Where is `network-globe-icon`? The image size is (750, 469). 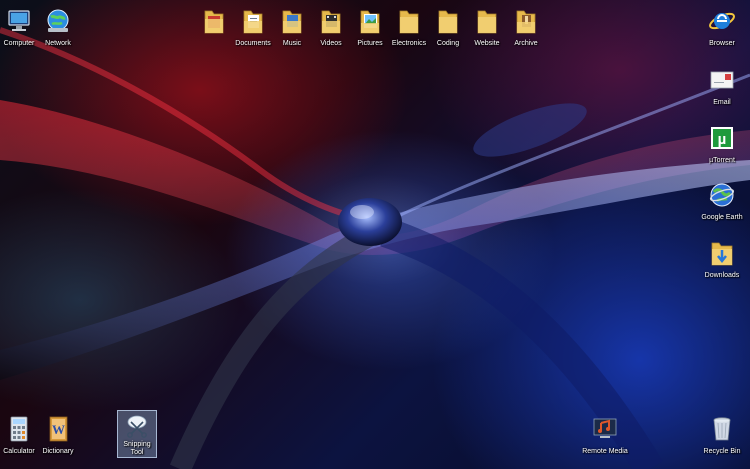
network-globe-icon is located at coordinates (58, 21).